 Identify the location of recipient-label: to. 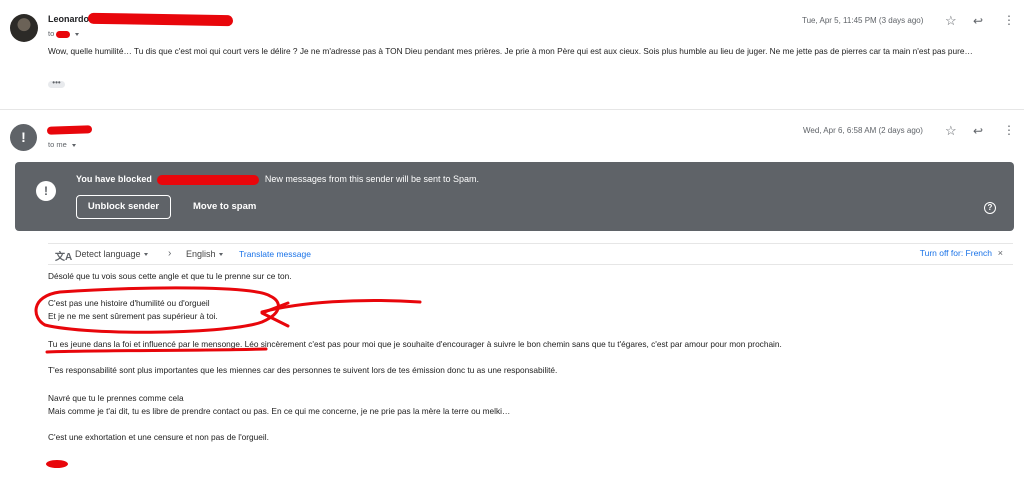
(51, 33).